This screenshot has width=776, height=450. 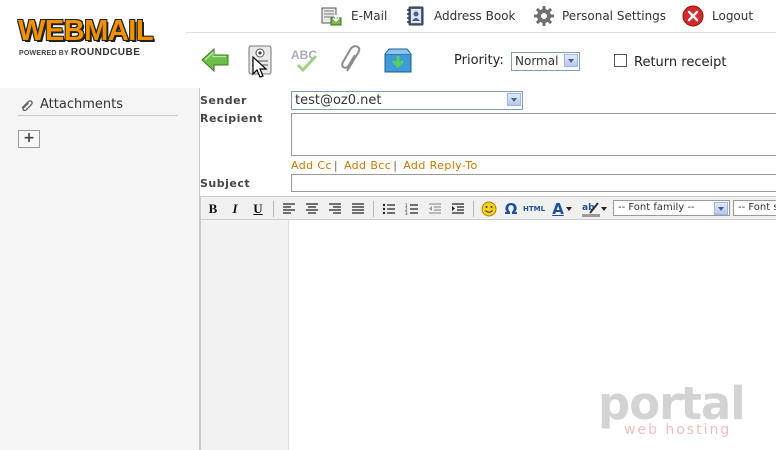 I want to click on add-attachment-button: +, so click(x=29, y=139).